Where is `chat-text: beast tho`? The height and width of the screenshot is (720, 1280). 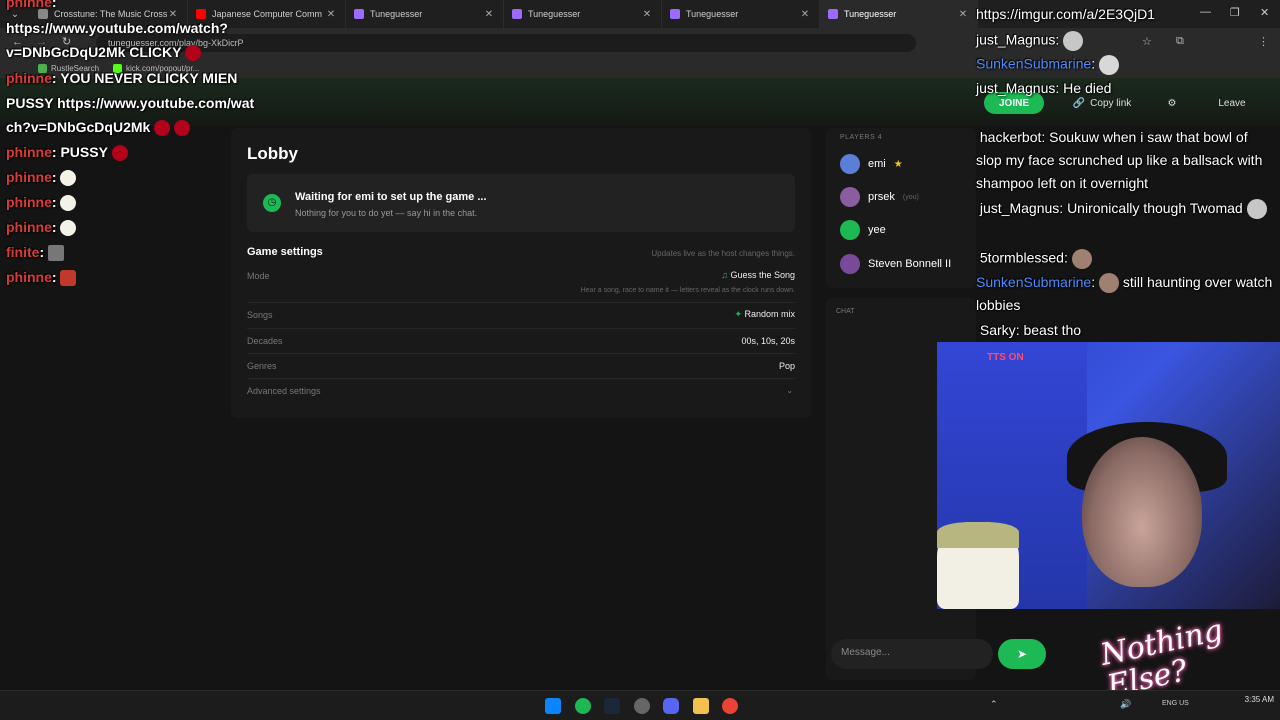
chat-text: beast tho is located at coordinates (1052, 330).